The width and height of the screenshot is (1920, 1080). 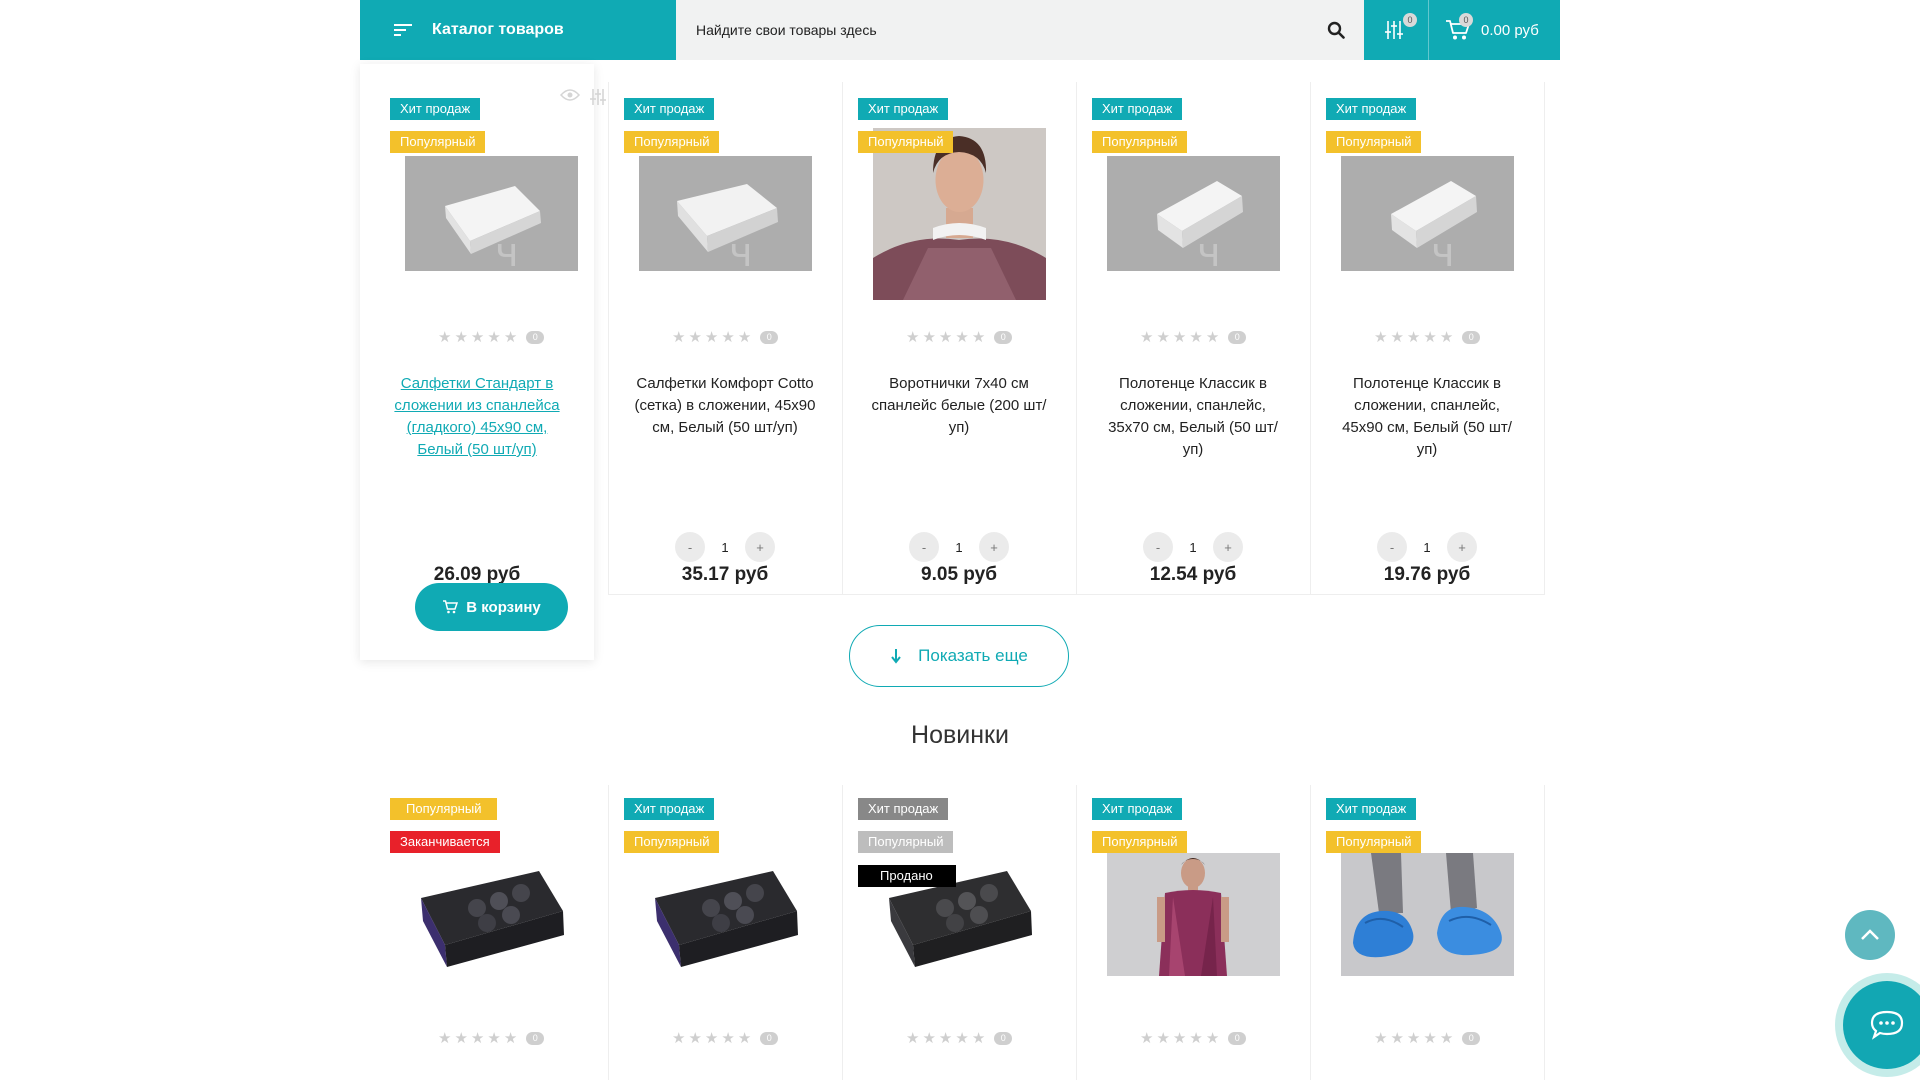 What do you see at coordinates (896, 656) in the screenshot?
I see `arrow-down-icon` at bounding box center [896, 656].